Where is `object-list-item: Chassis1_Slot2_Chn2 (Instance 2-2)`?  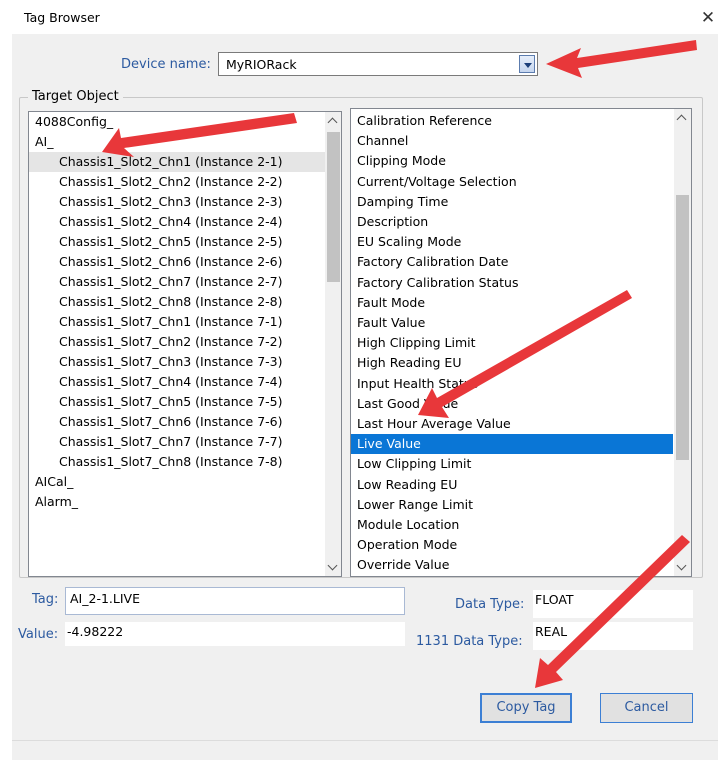 object-list-item: Chassis1_Slot2_Chn2 (Instance 2-2) is located at coordinates (177, 182).